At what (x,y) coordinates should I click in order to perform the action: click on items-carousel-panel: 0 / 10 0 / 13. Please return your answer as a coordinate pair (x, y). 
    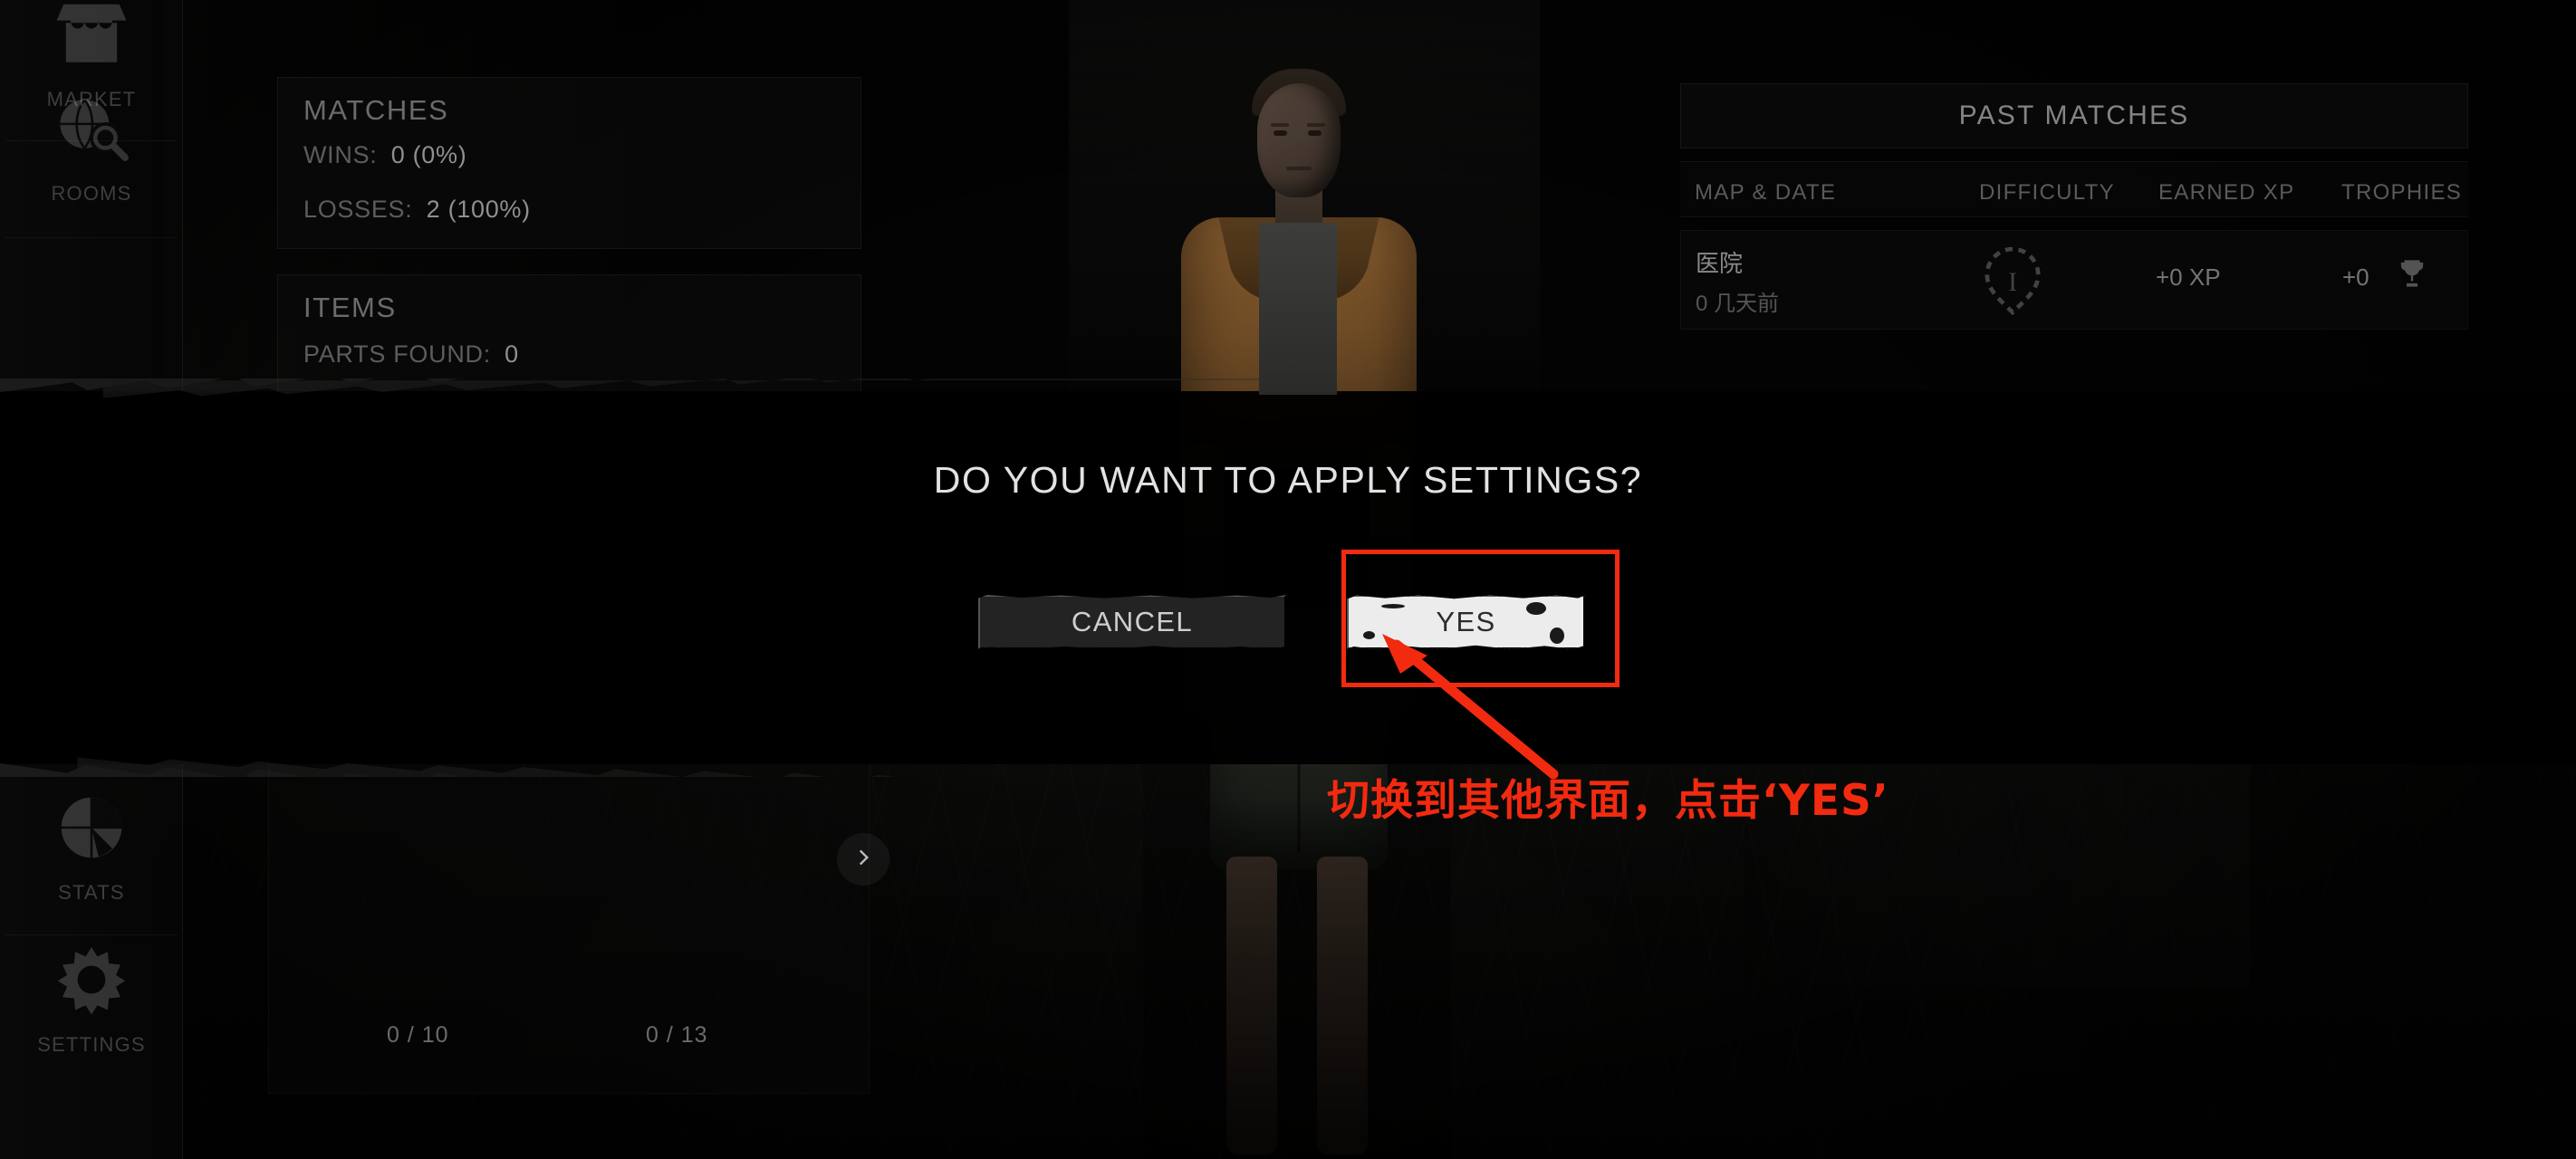
    Looking at the image, I should click on (569, 927).